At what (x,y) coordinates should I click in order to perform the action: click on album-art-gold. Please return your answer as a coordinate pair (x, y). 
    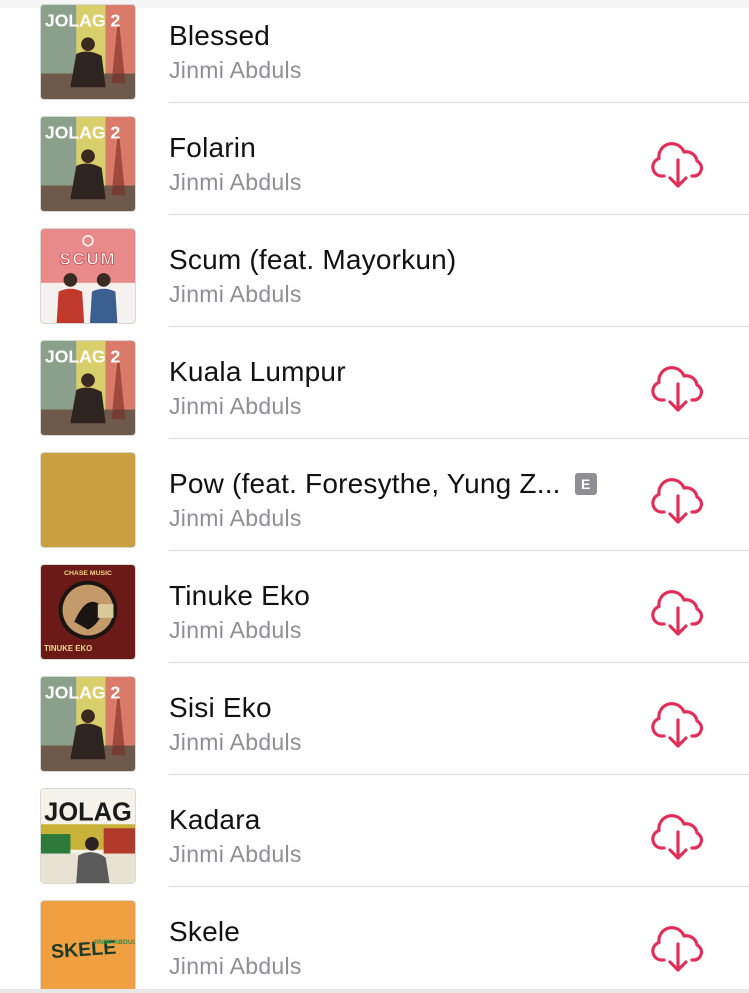
    Looking at the image, I should click on (88, 500).